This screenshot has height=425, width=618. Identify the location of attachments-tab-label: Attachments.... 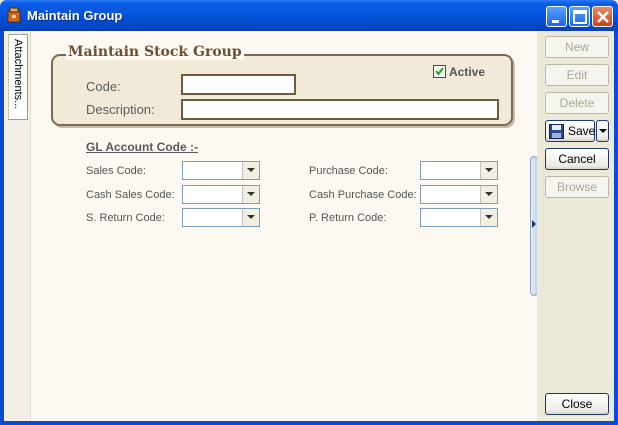
(18, 74).